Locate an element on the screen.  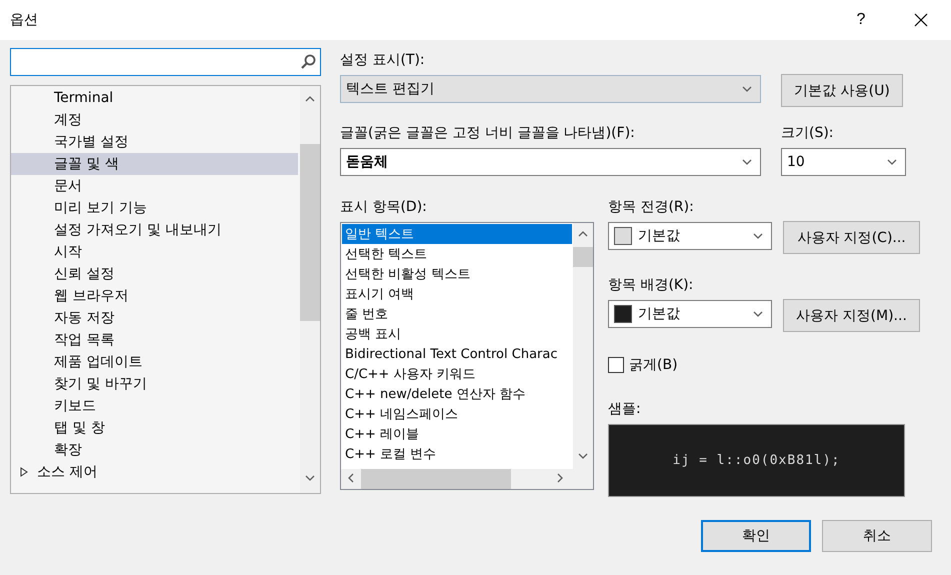
settings-dropdown: 텍스트 편집기 is located at coordinates (550, 89).